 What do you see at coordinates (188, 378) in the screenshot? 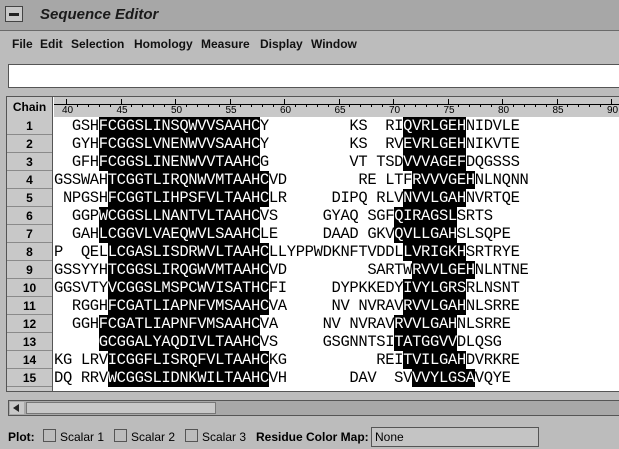
I see `highlighted-residues: WCGGSLIDNKWILTAAHC` at bounding box center [188, 378].